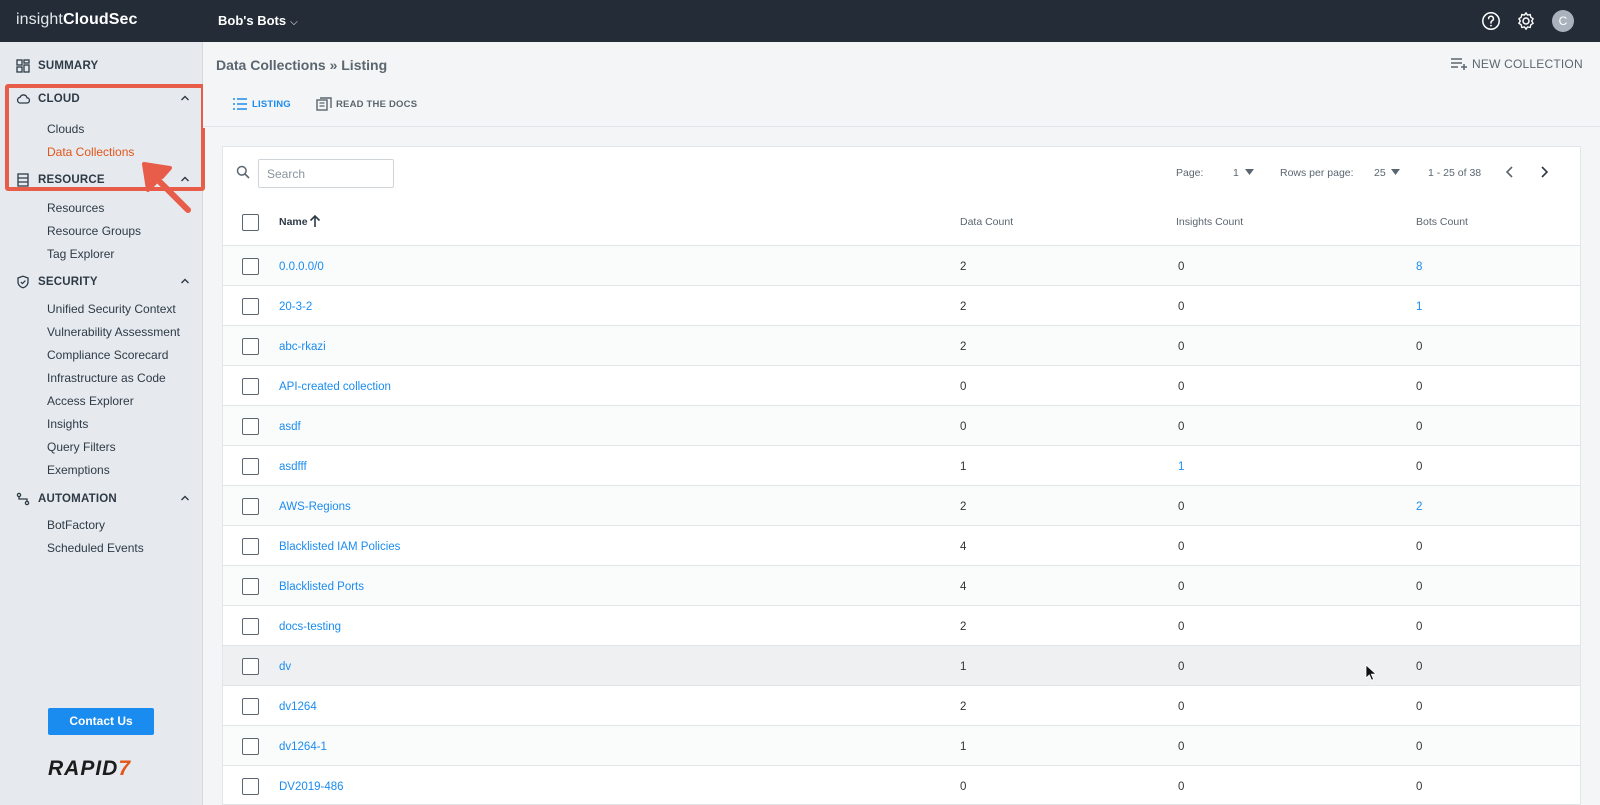  What do you see at coordinates (271, 104) in the screenshot?
I see `tab-listing: LISTING` at bounding box center [271, 104].